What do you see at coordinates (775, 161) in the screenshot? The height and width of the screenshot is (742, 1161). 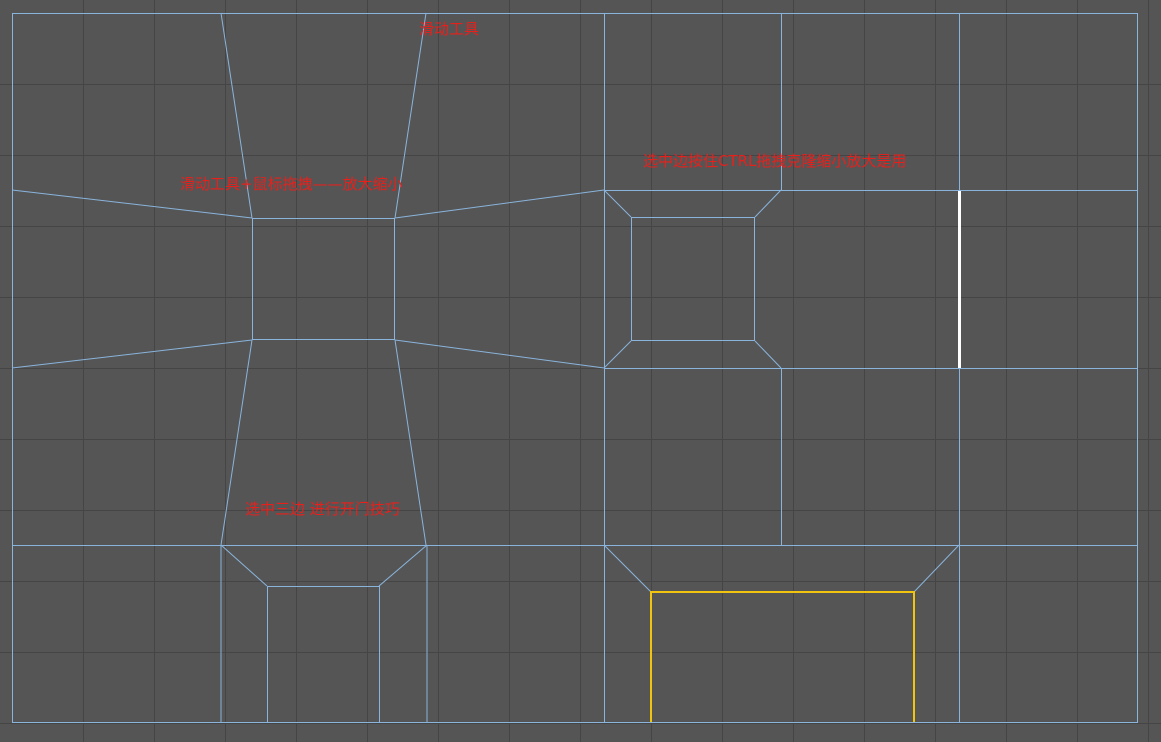 I see `note-ctrl-clone: 选中边按住CTRL拖拽克隆缩小放大是用` at bounding box center [775, 161].